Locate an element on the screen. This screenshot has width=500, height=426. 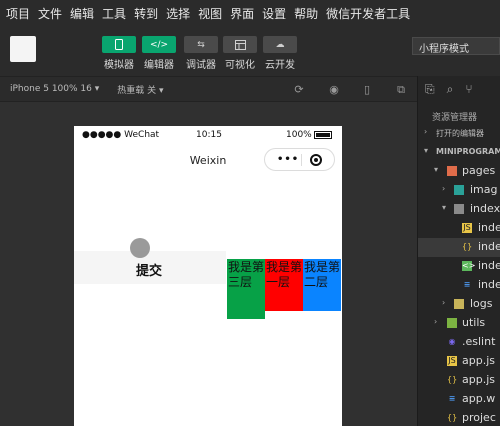
status-time: 10:15 is located at coordinates (209, 135).